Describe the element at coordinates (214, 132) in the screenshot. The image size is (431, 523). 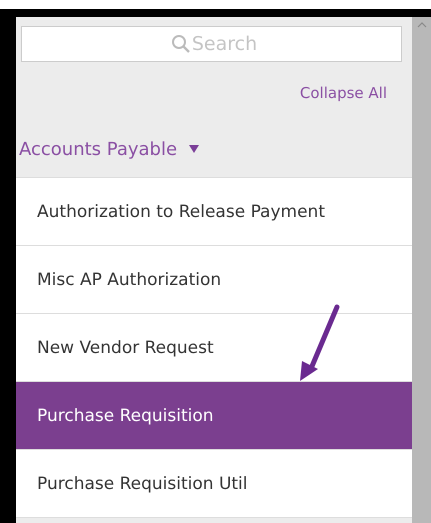
I see `group-header: Accounts Payable` at that location.